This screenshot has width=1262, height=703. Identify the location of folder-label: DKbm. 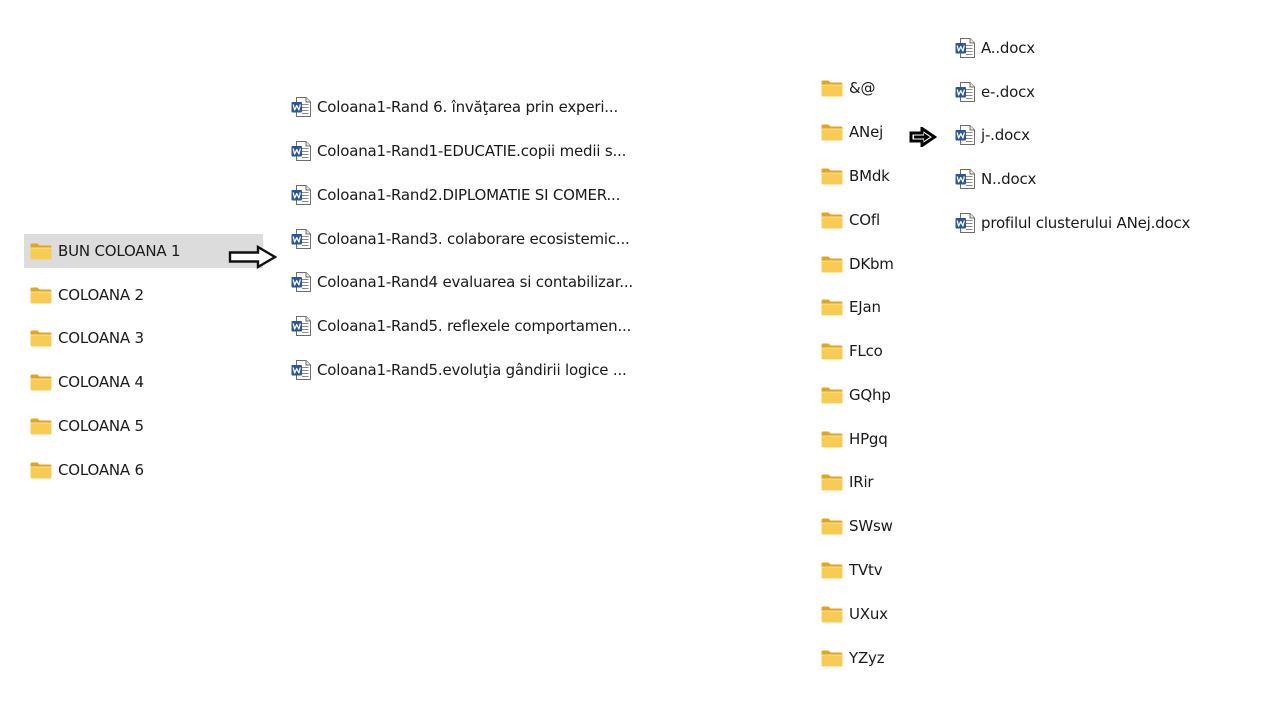
(871, 264).